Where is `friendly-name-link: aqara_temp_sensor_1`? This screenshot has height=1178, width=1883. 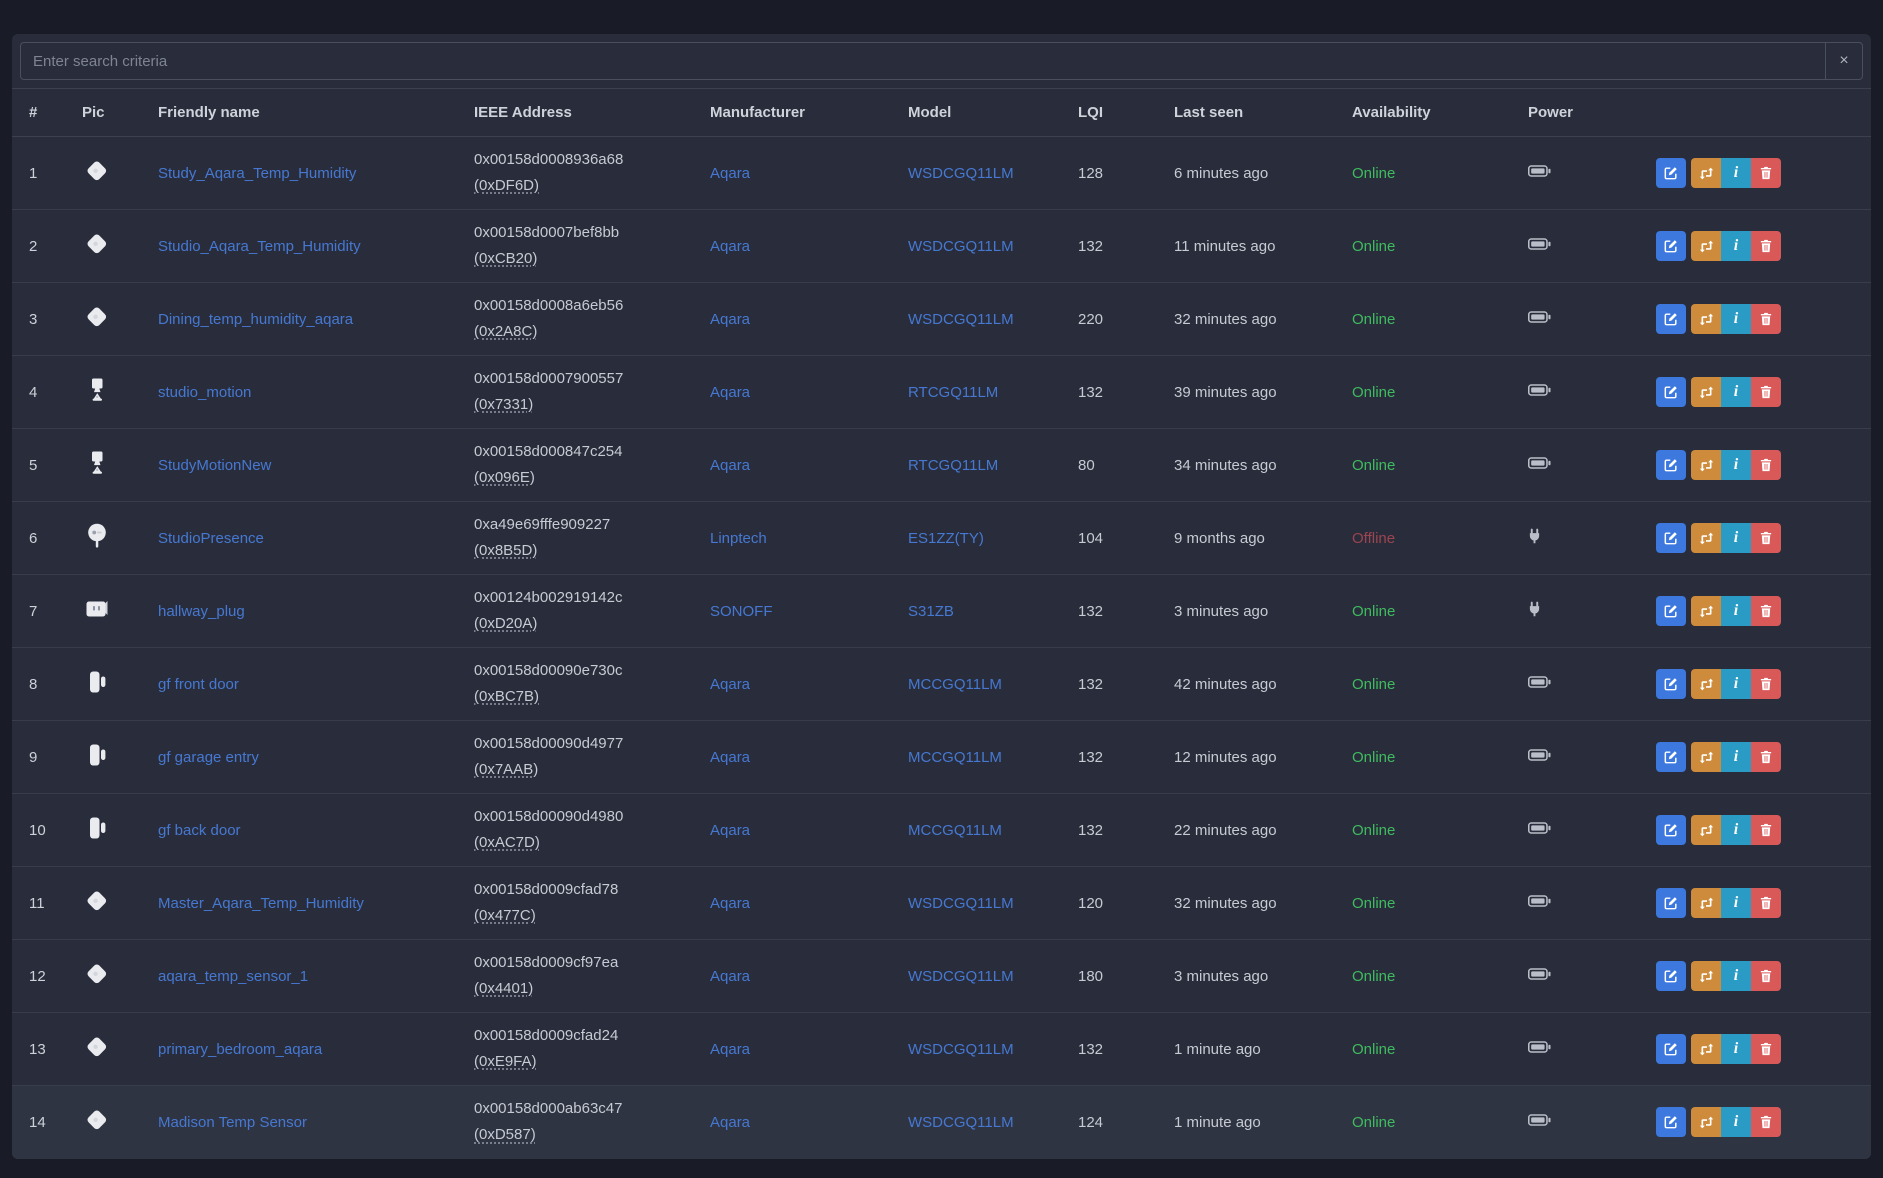
friendly-name-link: aqara_temp_sensor_1 is located at coordinates (233, 976).